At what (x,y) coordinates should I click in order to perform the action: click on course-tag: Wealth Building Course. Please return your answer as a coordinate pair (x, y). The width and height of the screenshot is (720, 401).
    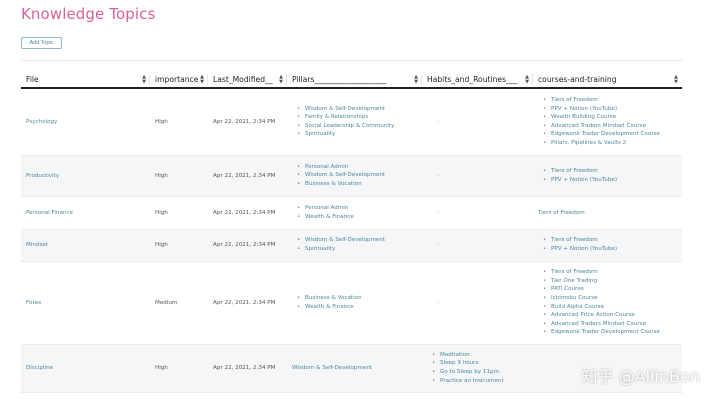
    Looking at the image, I should click on (610, 117).